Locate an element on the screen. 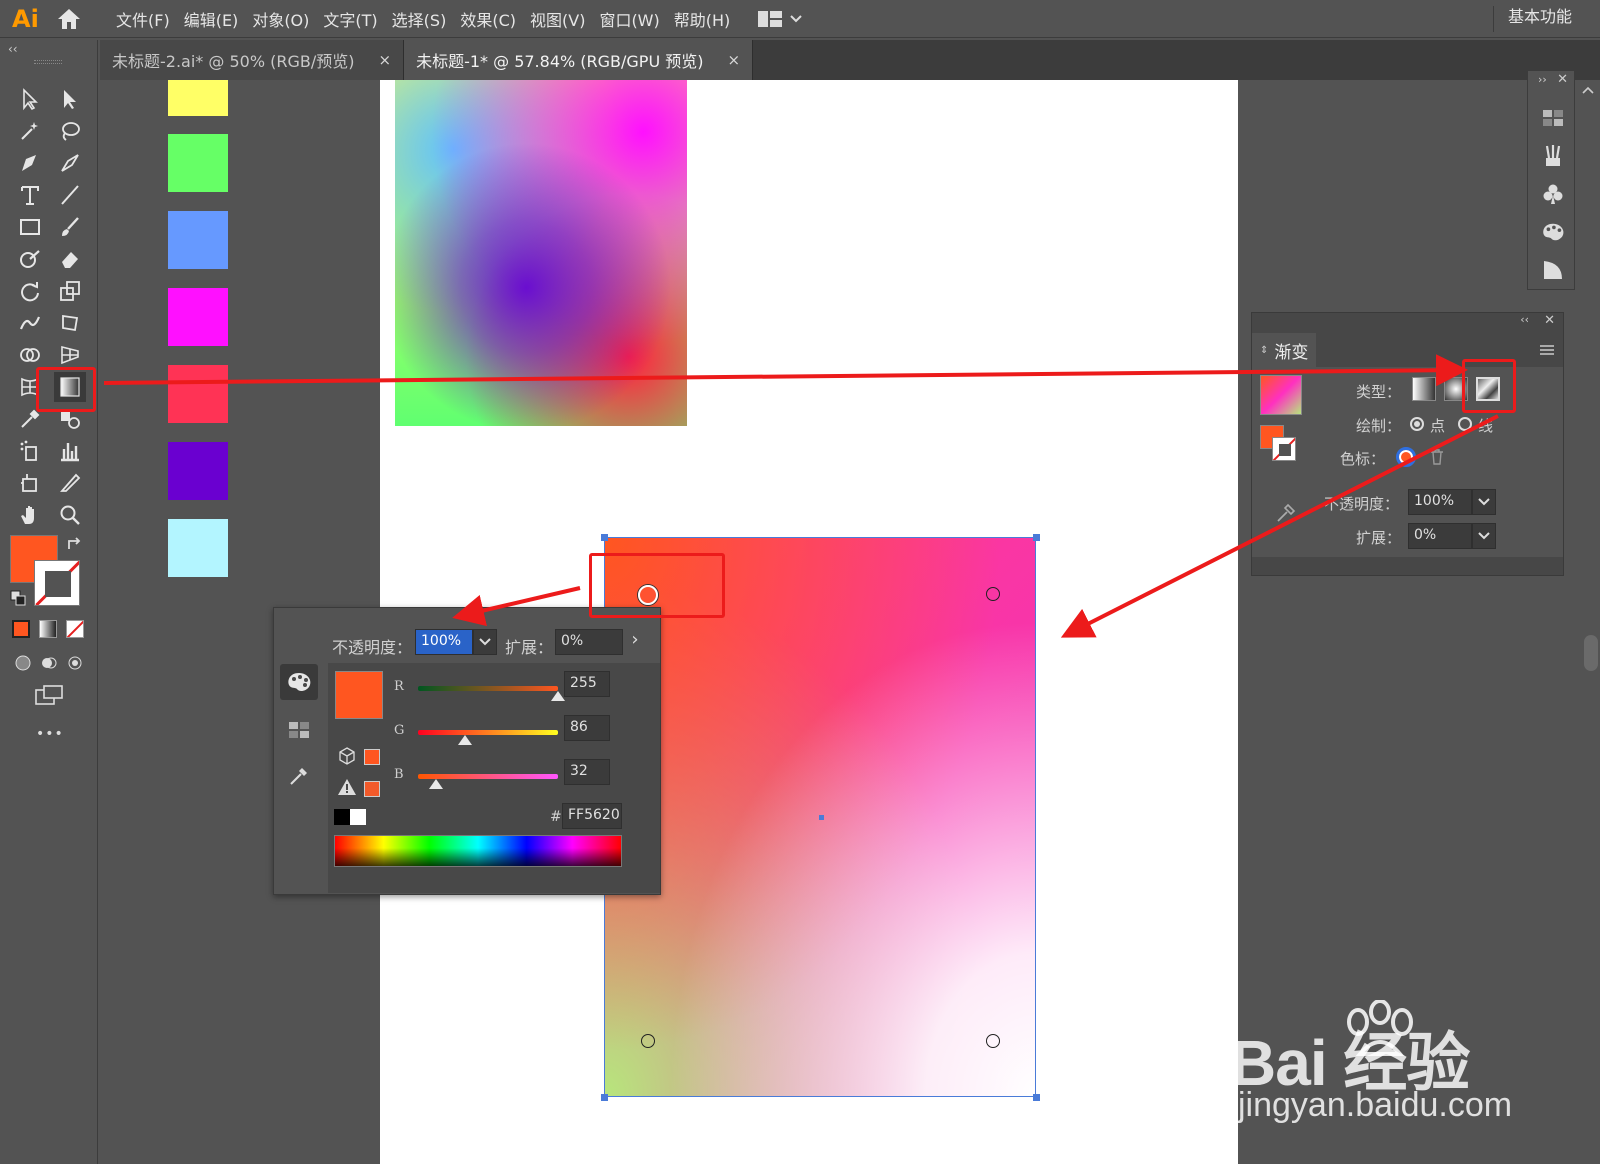 This screenshot has width=1600, height=1164. lasso-tool-icon is located at coordinates (70, 131).